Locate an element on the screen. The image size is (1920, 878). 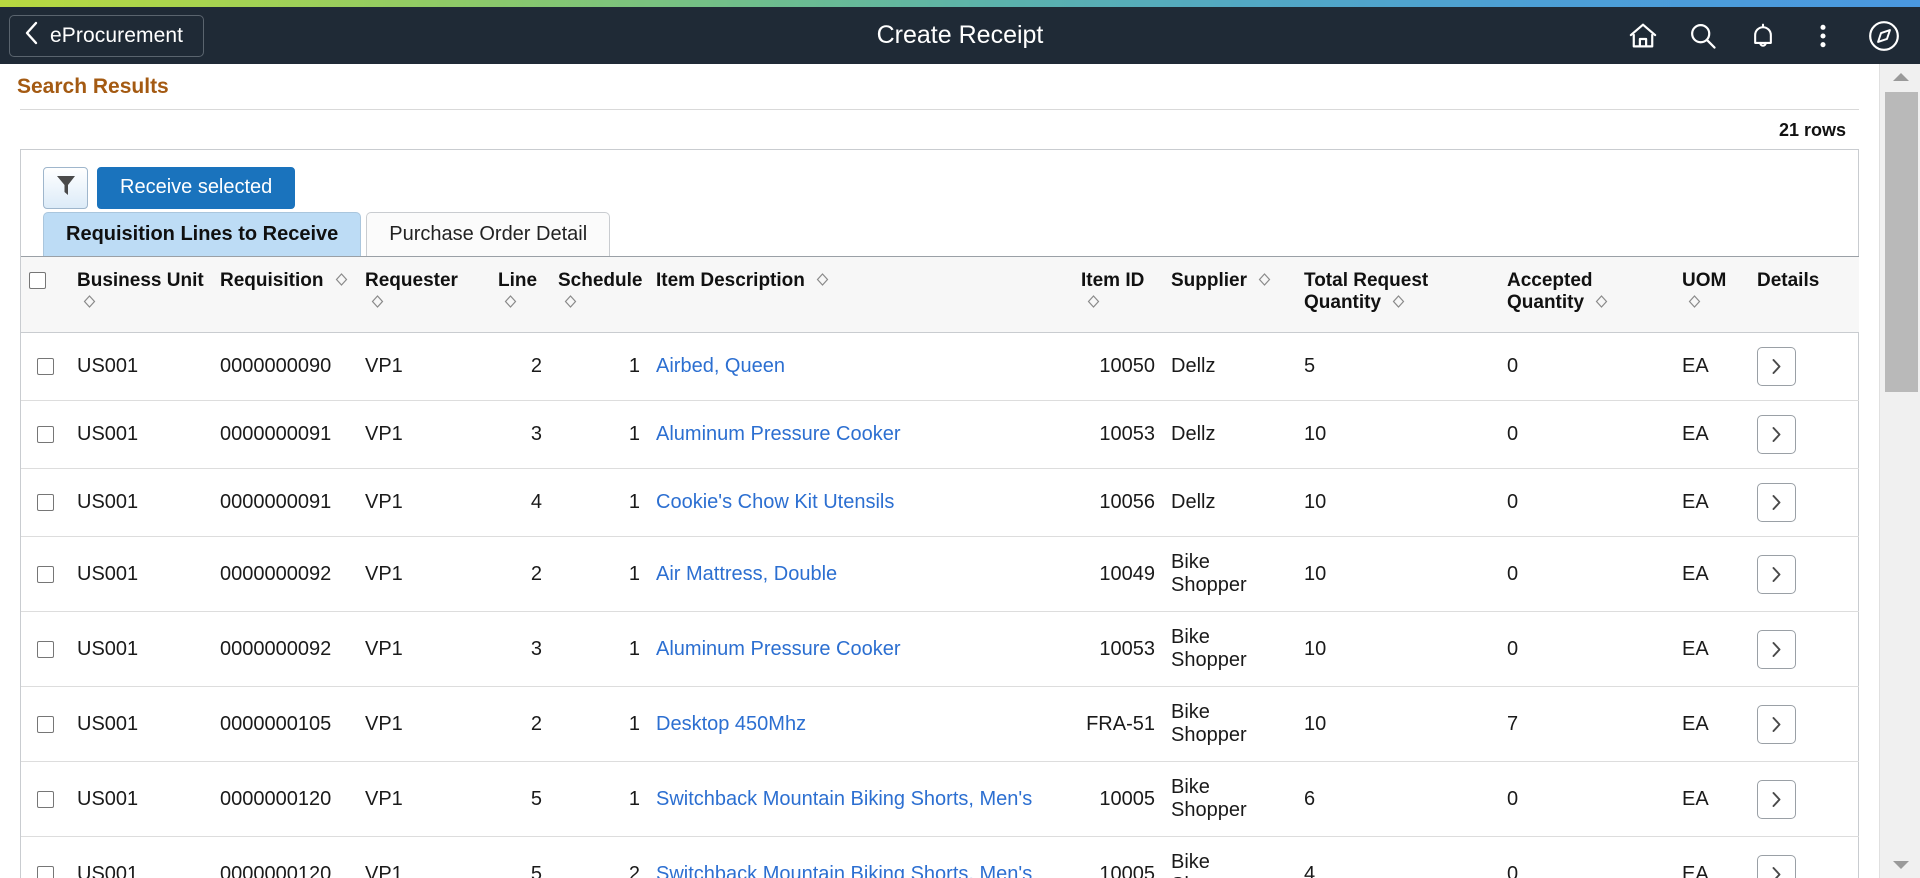
item-description-link: Airbed, Queen is located at coordinates (720, 366).